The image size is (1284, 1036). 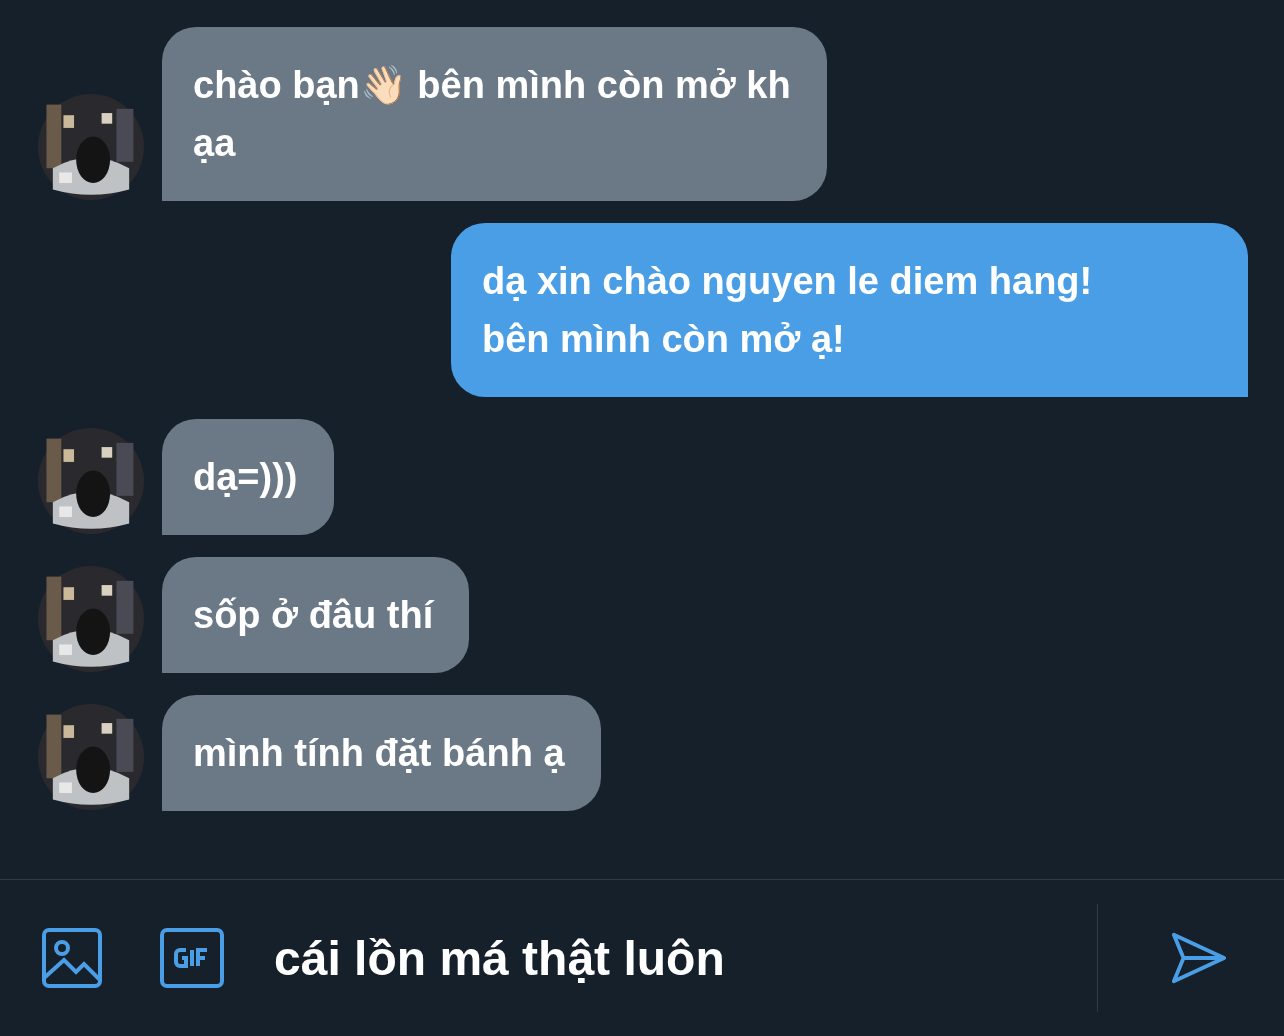 I want to click on message-bubble: sốp ở đâu thí, so click(x=316, y=615).